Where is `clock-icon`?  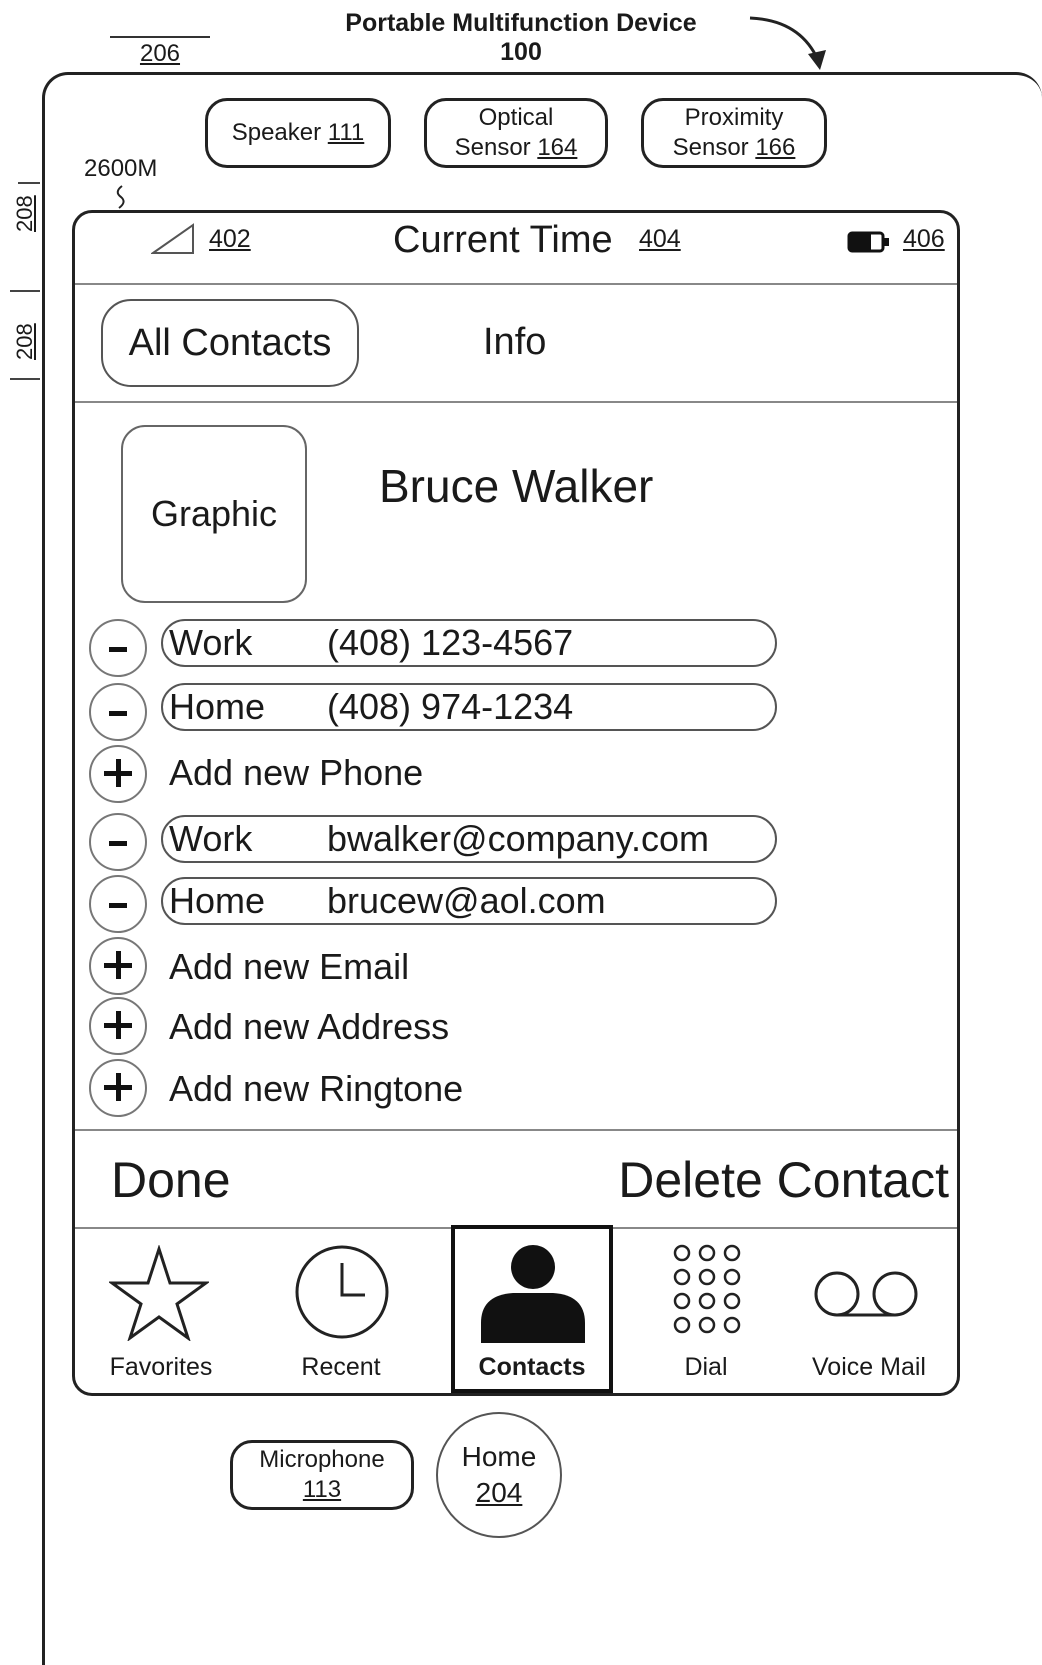 clock-icon is located at coordinates (342, 1292).